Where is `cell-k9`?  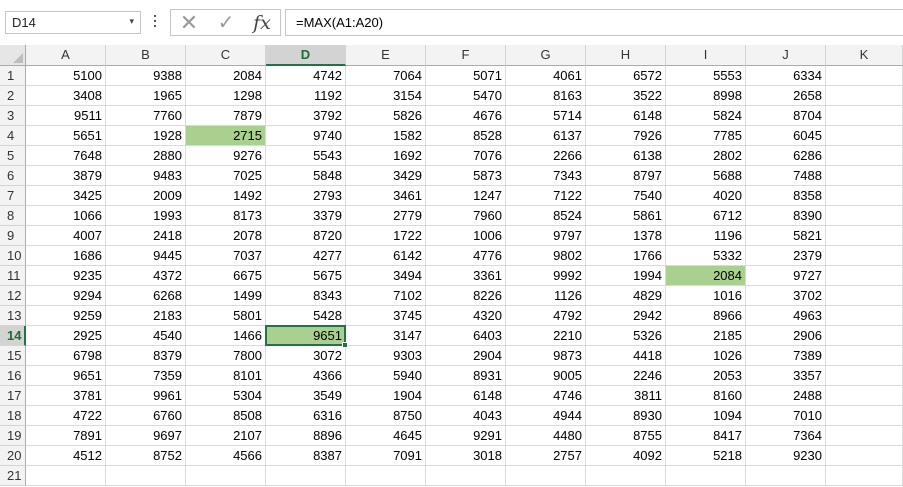
cell-k9 is located at coordinates (864, 236).